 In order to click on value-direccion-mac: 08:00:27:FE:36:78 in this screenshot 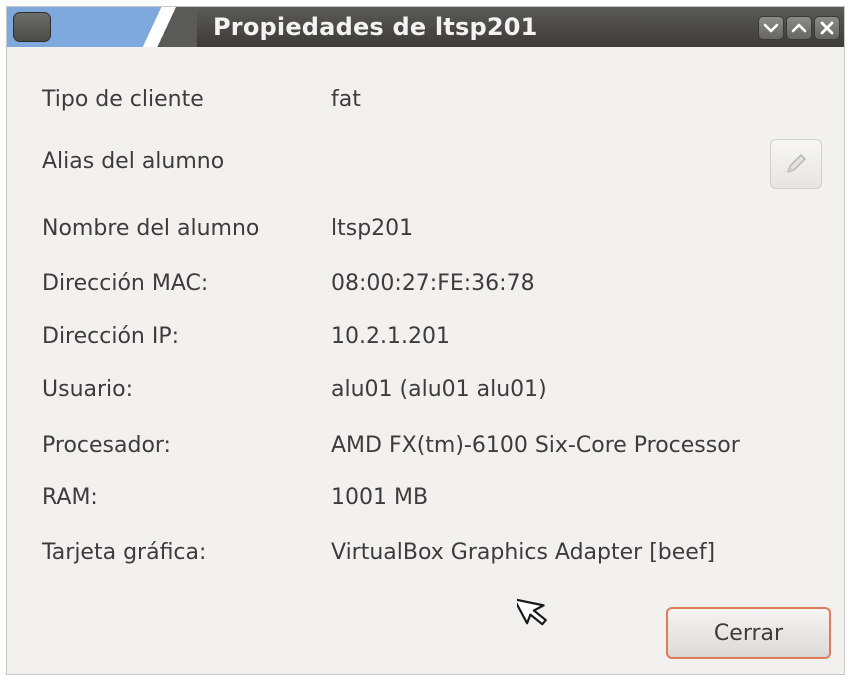, I will do `click(433, 283)`.